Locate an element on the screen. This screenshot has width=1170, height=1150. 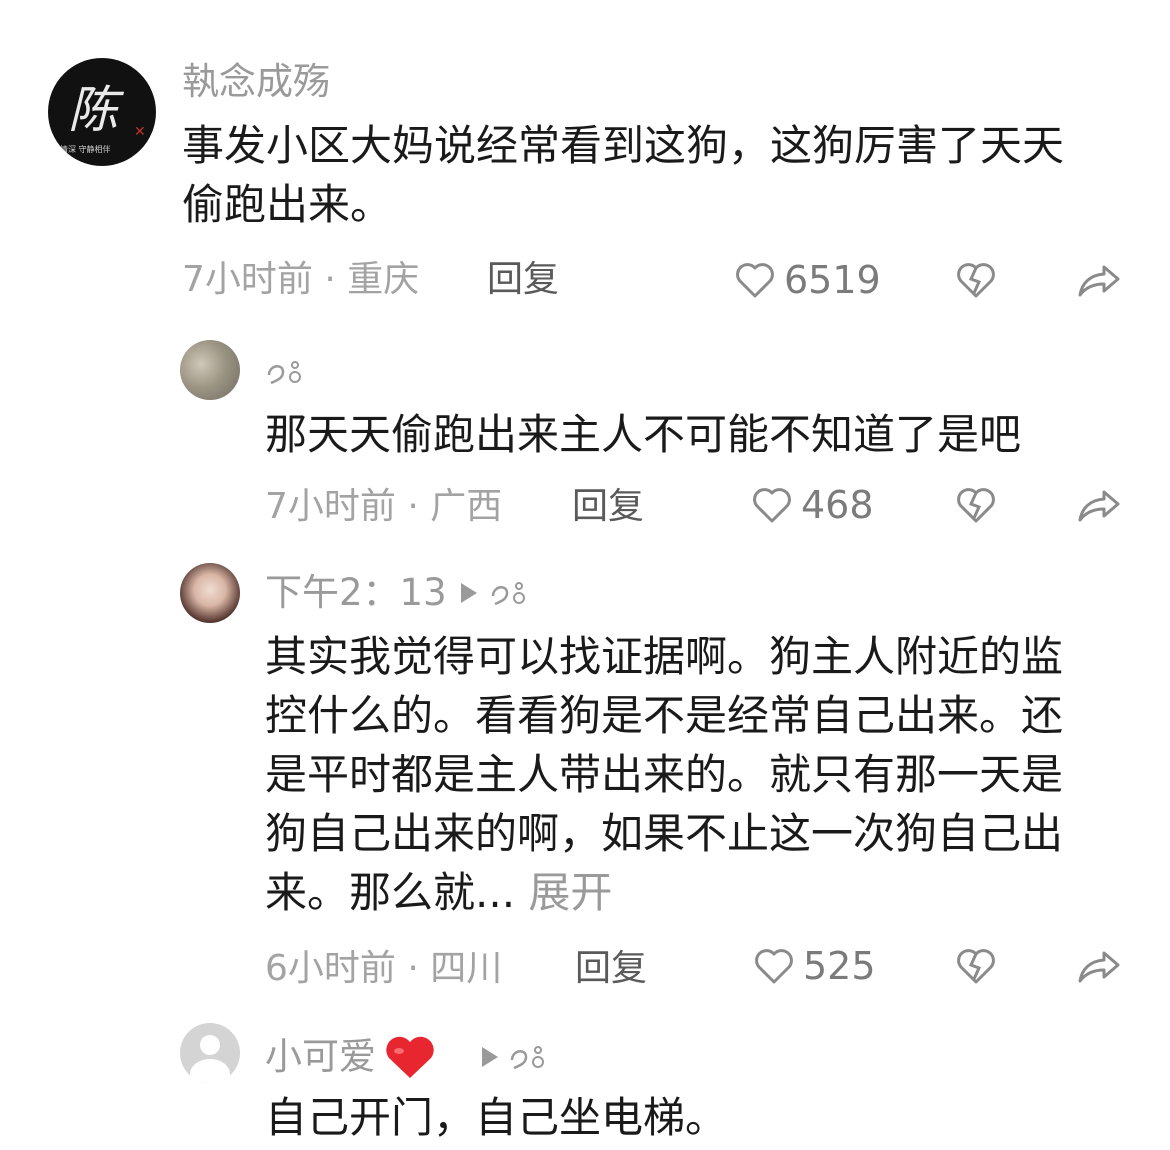
comment-username-text: 下午2：13 is located at coordinates (356, 592).